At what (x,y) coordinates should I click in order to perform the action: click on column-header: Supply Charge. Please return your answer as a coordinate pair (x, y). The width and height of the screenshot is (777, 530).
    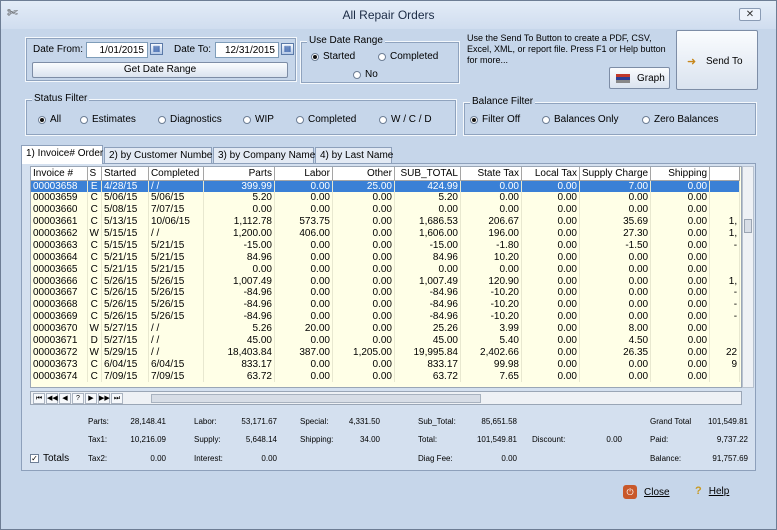
    Looking at the image, I should click on (615, 174).